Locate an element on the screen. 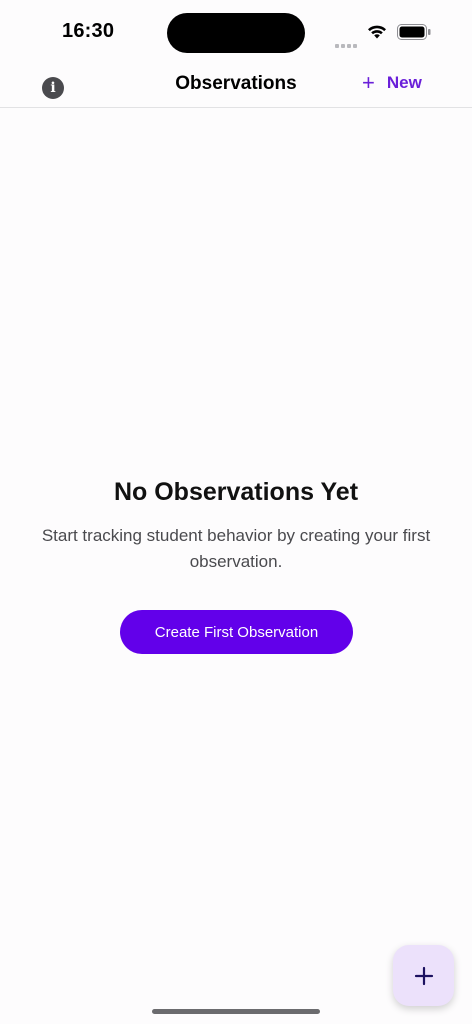 This screenshot has width=472, height=1024. home-indicator is located at coordinates (236, 1011).